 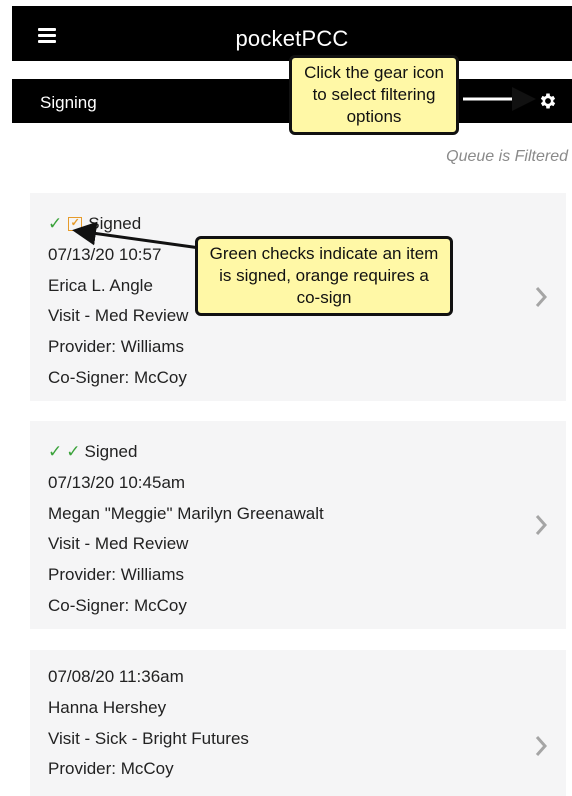 What do you see at coordinates (186, 513) in the screenshot?
I see `item-patient: Megan "Meggie" Marilyn Greenawalt` at bounding box center [186, 513].